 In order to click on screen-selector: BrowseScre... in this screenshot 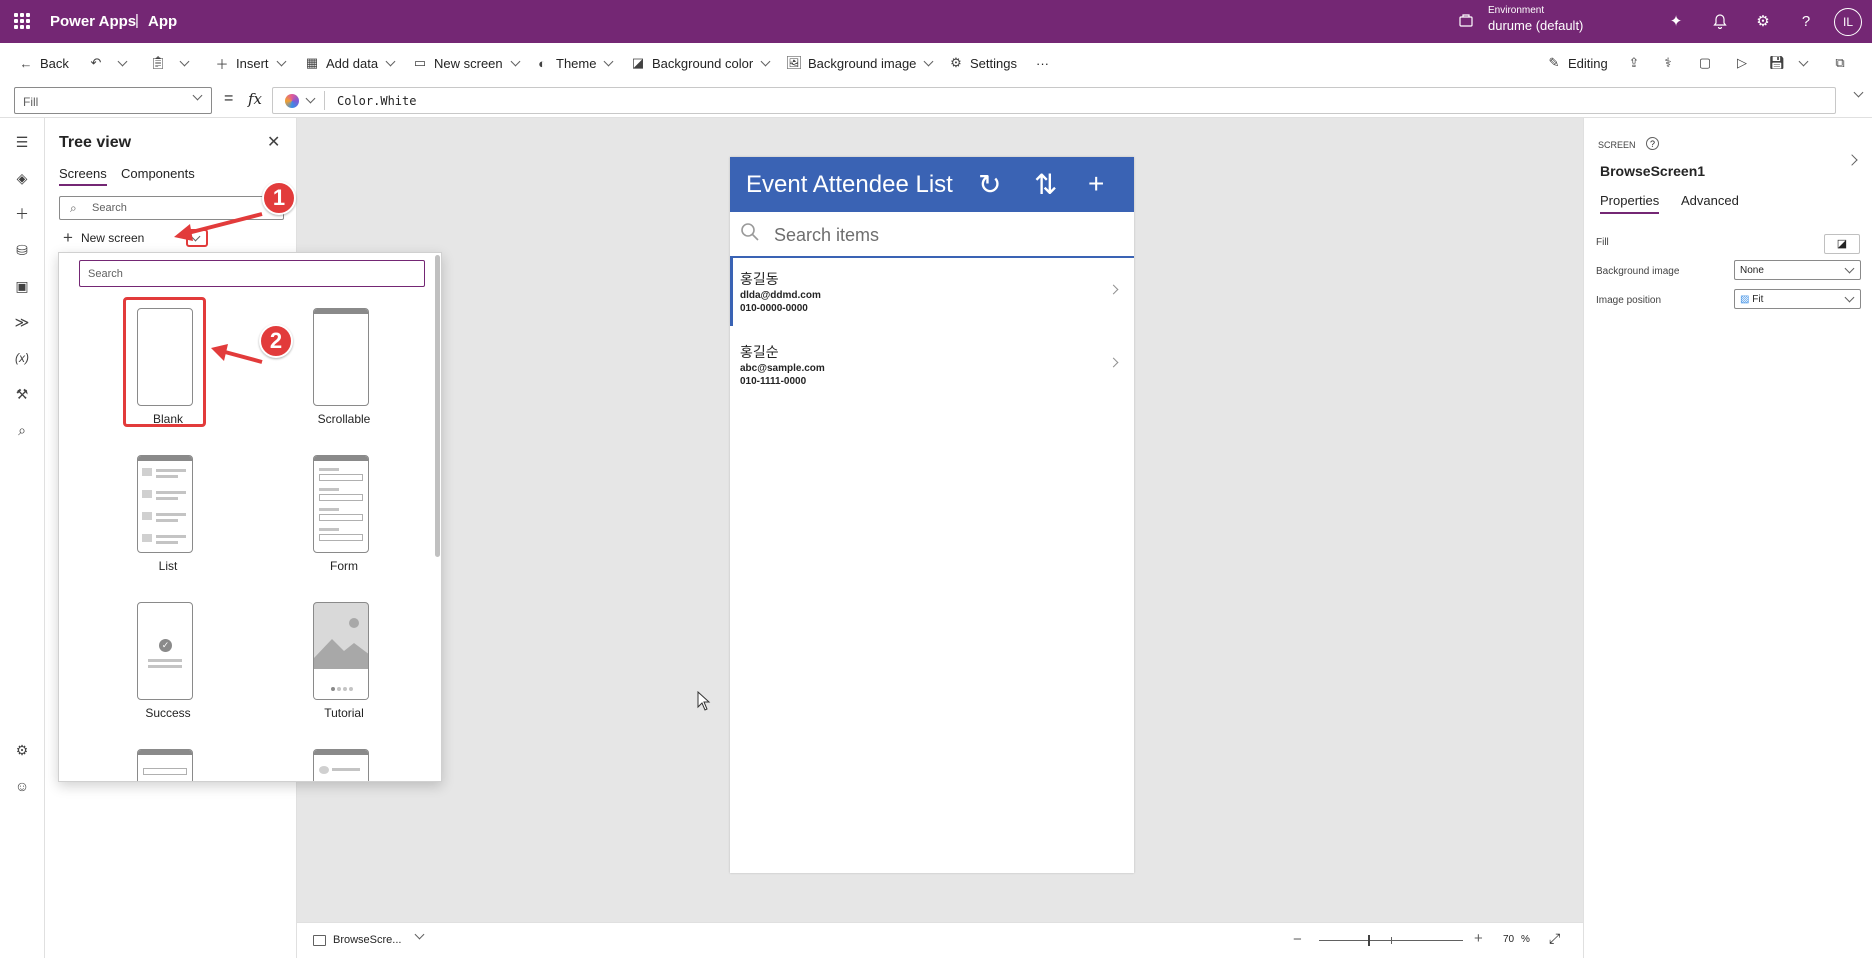, I will do `click(367, 940)`.